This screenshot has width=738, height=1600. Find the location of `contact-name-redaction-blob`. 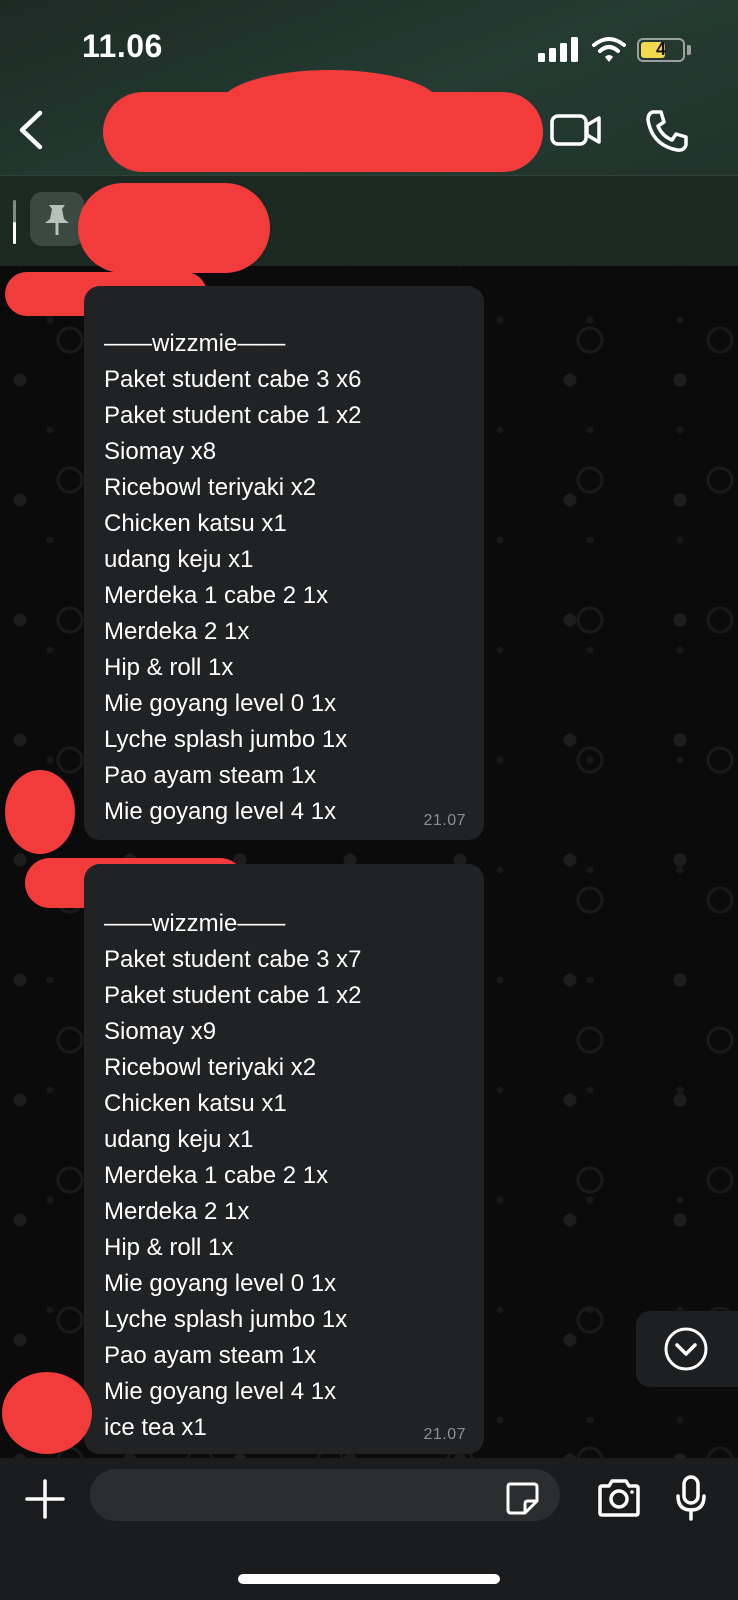

contact-name-redaction-blob is located at coordinates (330, 105).